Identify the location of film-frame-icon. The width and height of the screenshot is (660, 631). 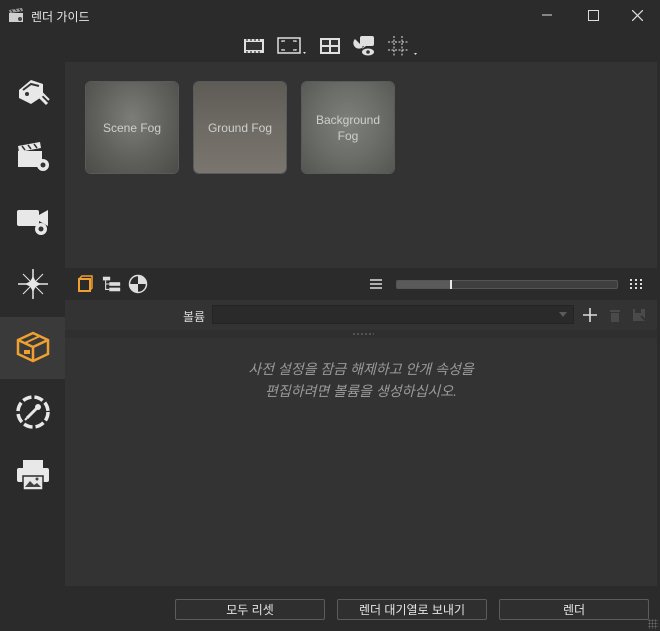
(254, 46).